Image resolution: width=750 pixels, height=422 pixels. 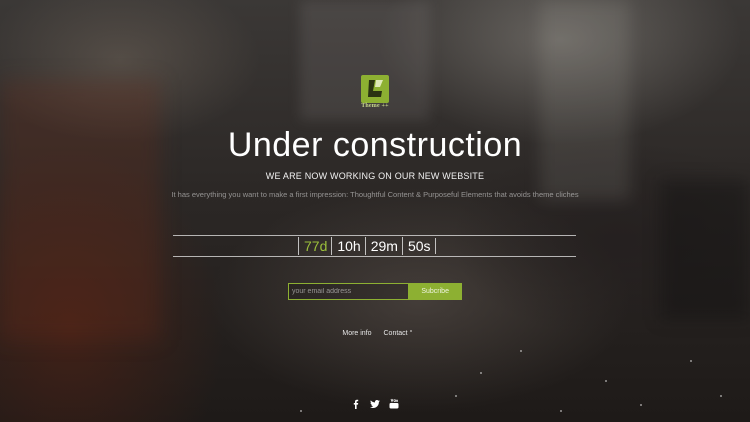 What do you see at coordinates (374, 235) in the screenshot?
I see `countdown-top-rule` at bounding box center [374, 235].